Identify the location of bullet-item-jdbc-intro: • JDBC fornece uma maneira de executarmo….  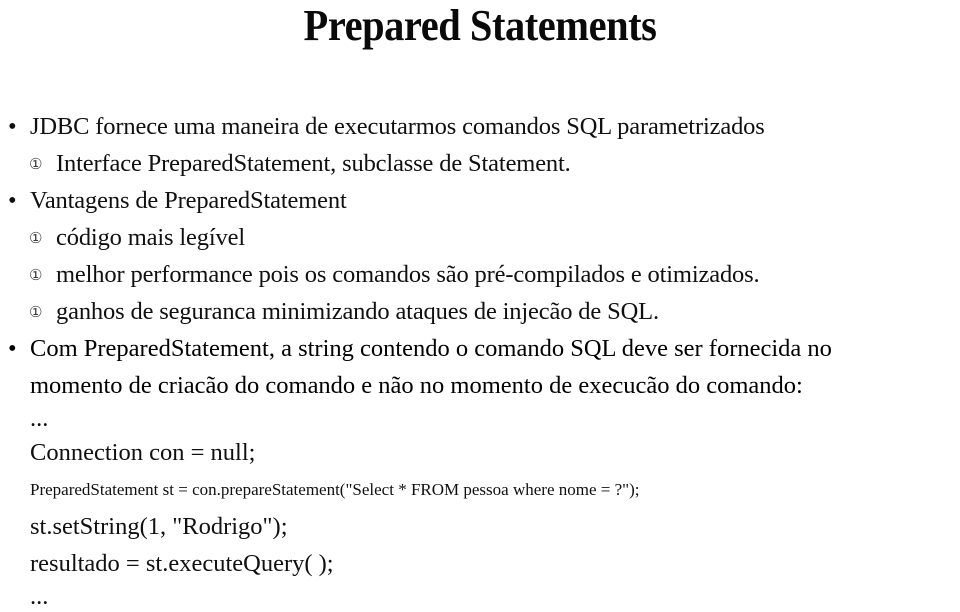
(480, 126).